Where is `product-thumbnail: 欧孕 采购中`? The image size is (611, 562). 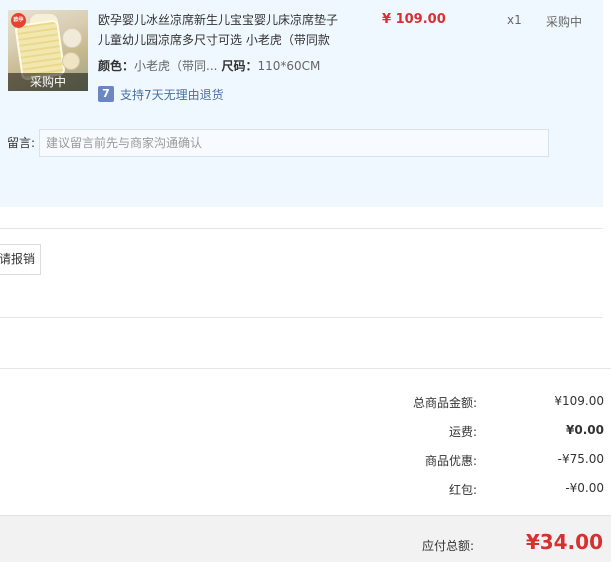 product-thumbnail: 欧孕 采购中 is located at coordinates (48, 50).